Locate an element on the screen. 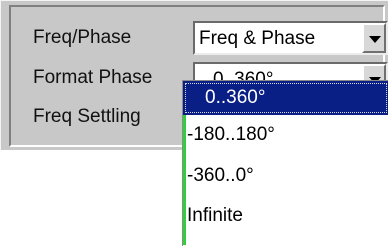 The height and width of the screenshot is (246, 388). chevron-down-icon is located at coordinates (375, 39).